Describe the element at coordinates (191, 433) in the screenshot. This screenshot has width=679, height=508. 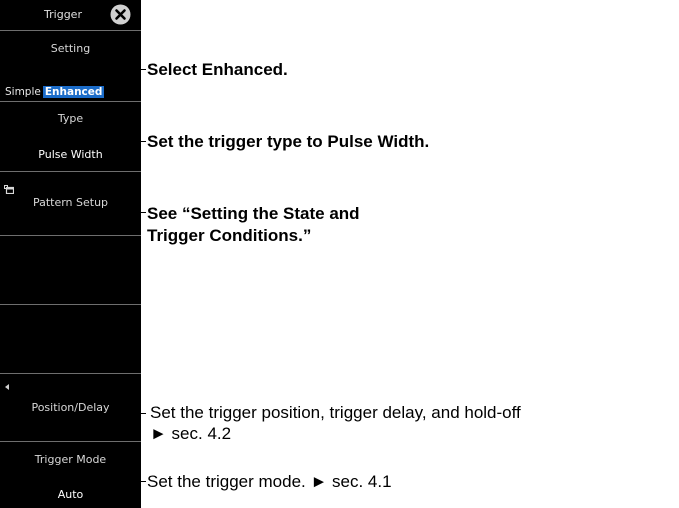
I see `callout-position-line2: ► sec. 4.2` at that location.